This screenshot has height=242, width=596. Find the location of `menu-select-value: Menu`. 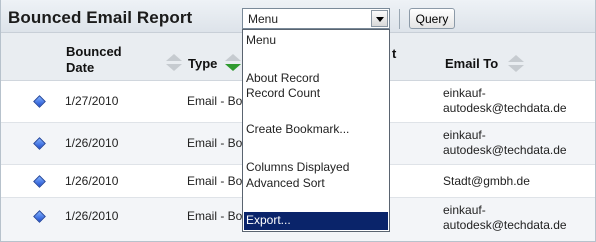

menu-select-value: Menu is located at coordinates (263, 19).